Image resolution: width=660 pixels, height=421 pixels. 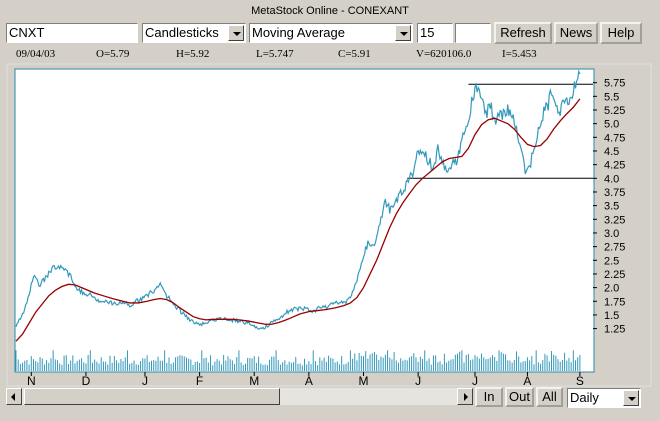 What do you see at coordinates (611, 234) in the screenshot?
I see `y-tick-label: 3.0` at bounding box center [611, 234].